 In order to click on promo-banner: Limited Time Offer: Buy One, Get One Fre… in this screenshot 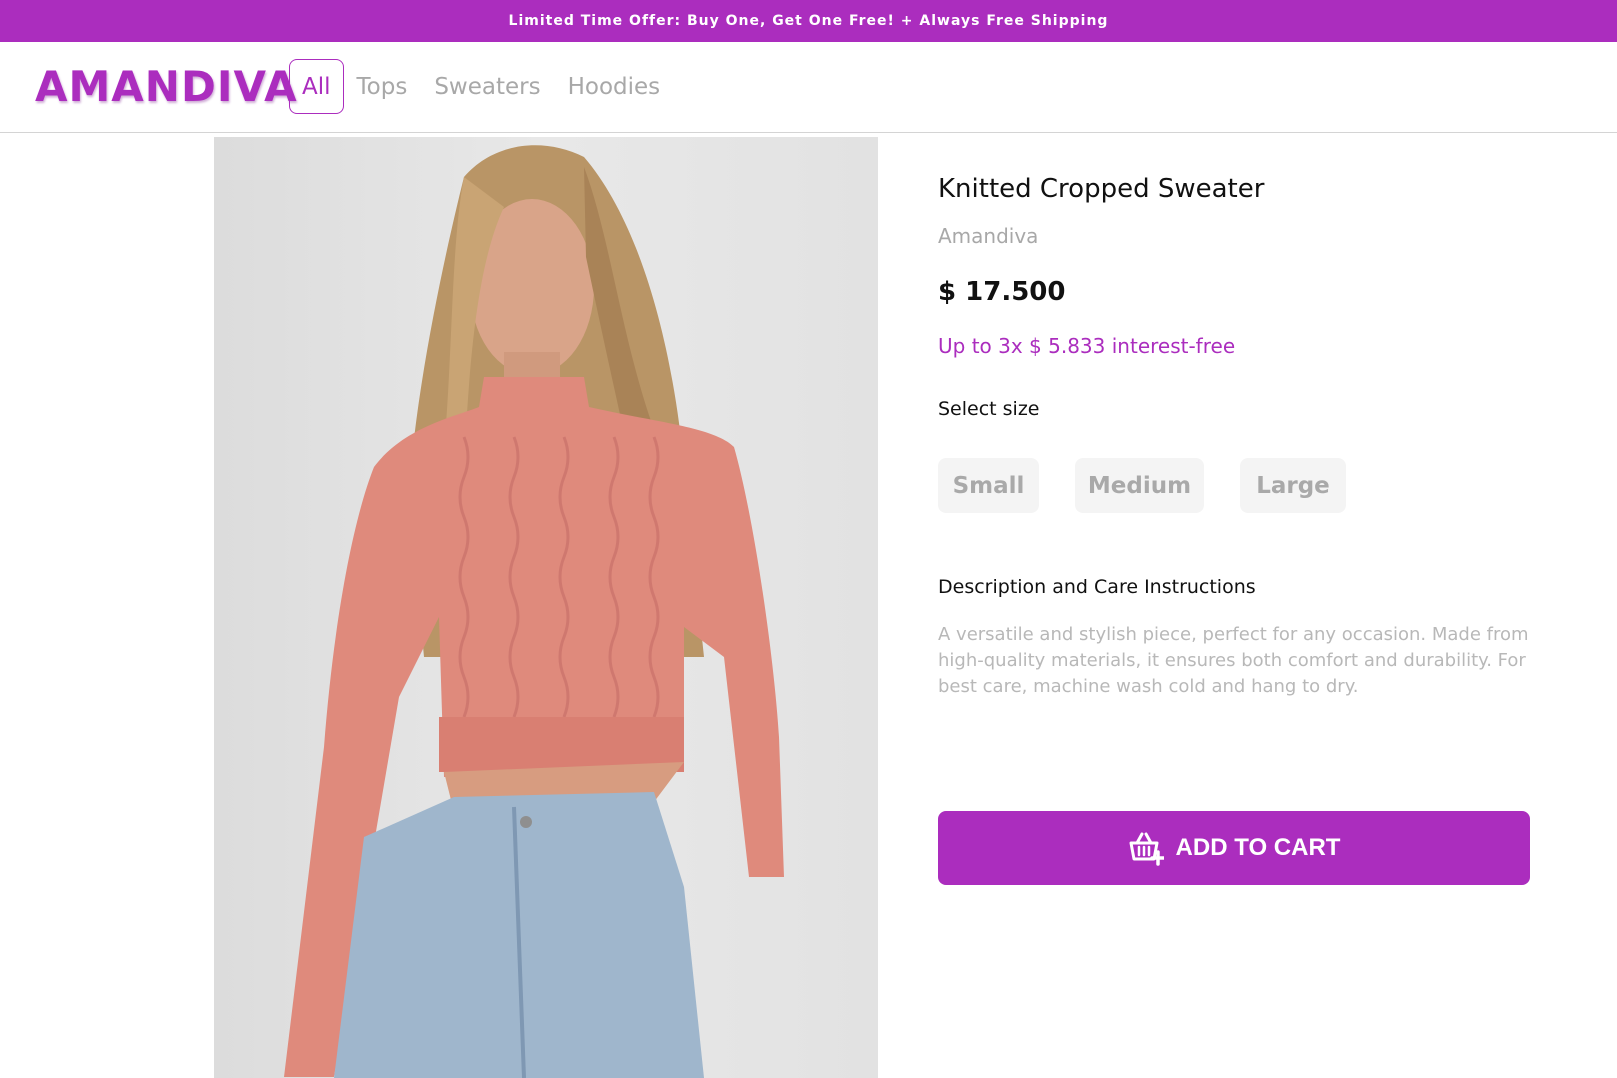, I will do `click(808, 21)`.